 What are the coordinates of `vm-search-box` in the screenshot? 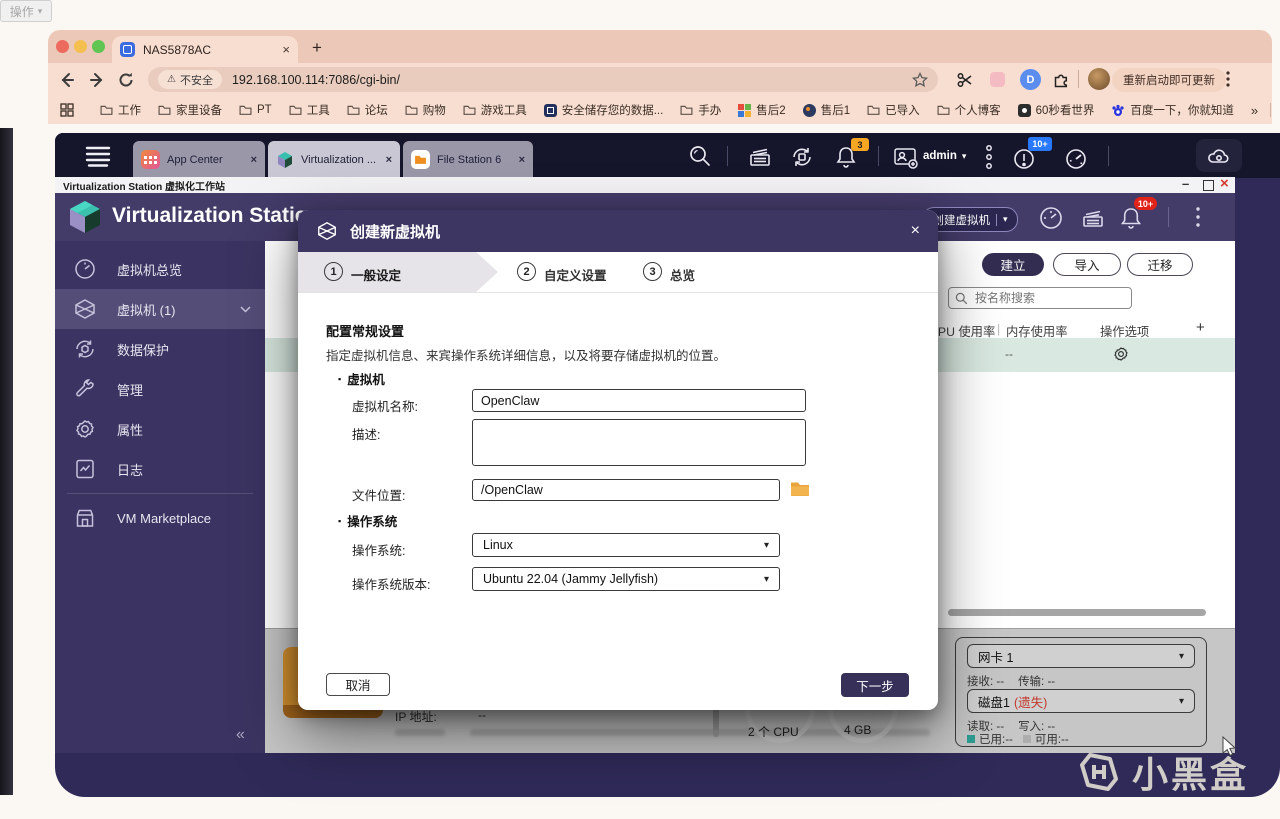 It's located at (1040, 298).